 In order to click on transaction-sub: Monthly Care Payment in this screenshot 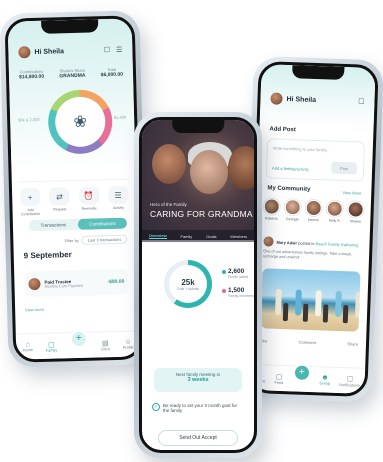, I will do `click(64, 286)`.